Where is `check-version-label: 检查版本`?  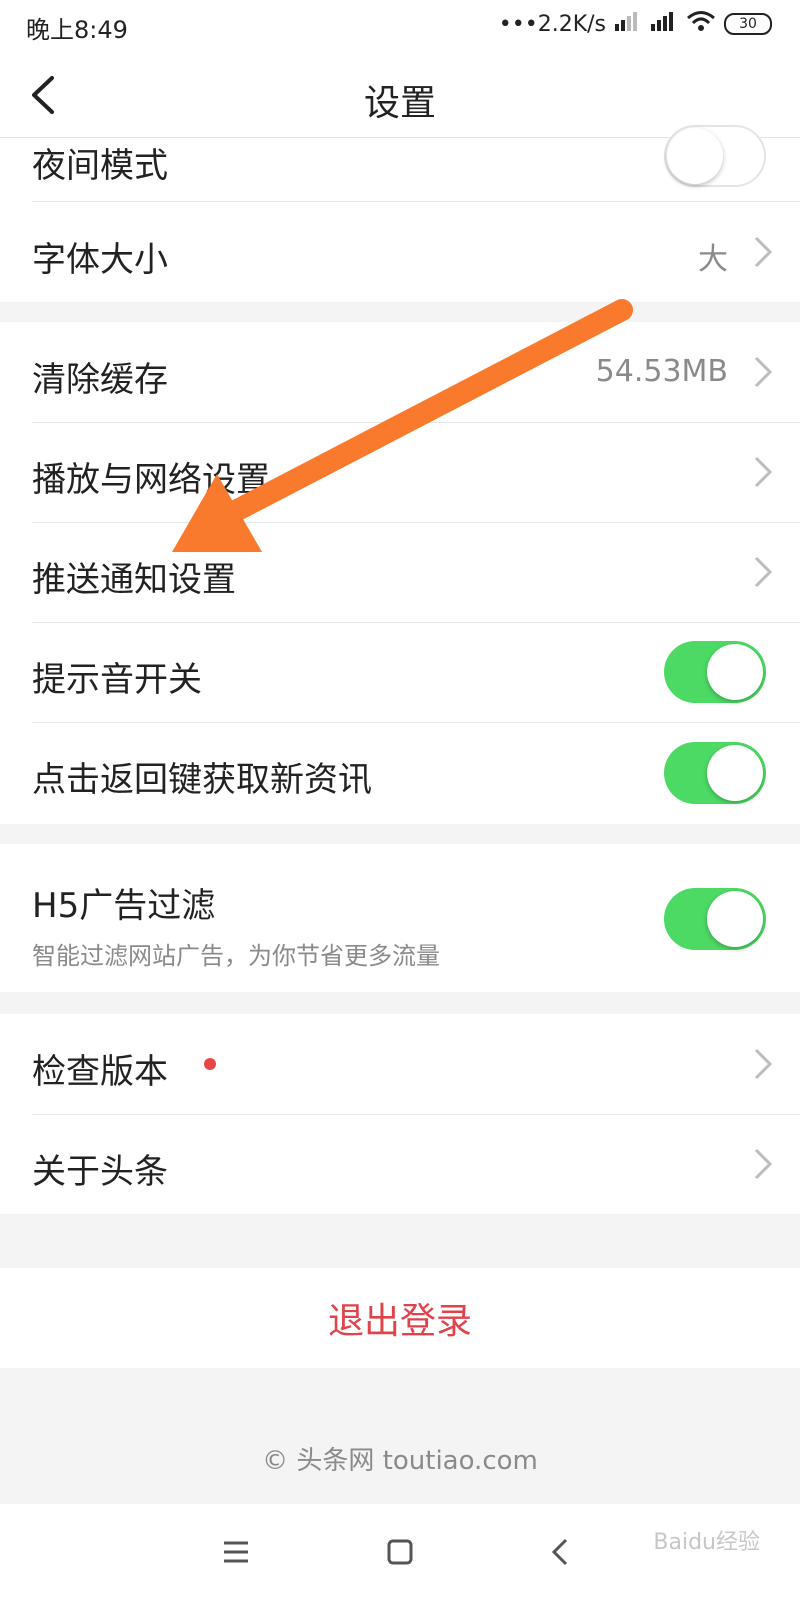
check-version-label: 检查版本 is located at coordinates (100, 1072).